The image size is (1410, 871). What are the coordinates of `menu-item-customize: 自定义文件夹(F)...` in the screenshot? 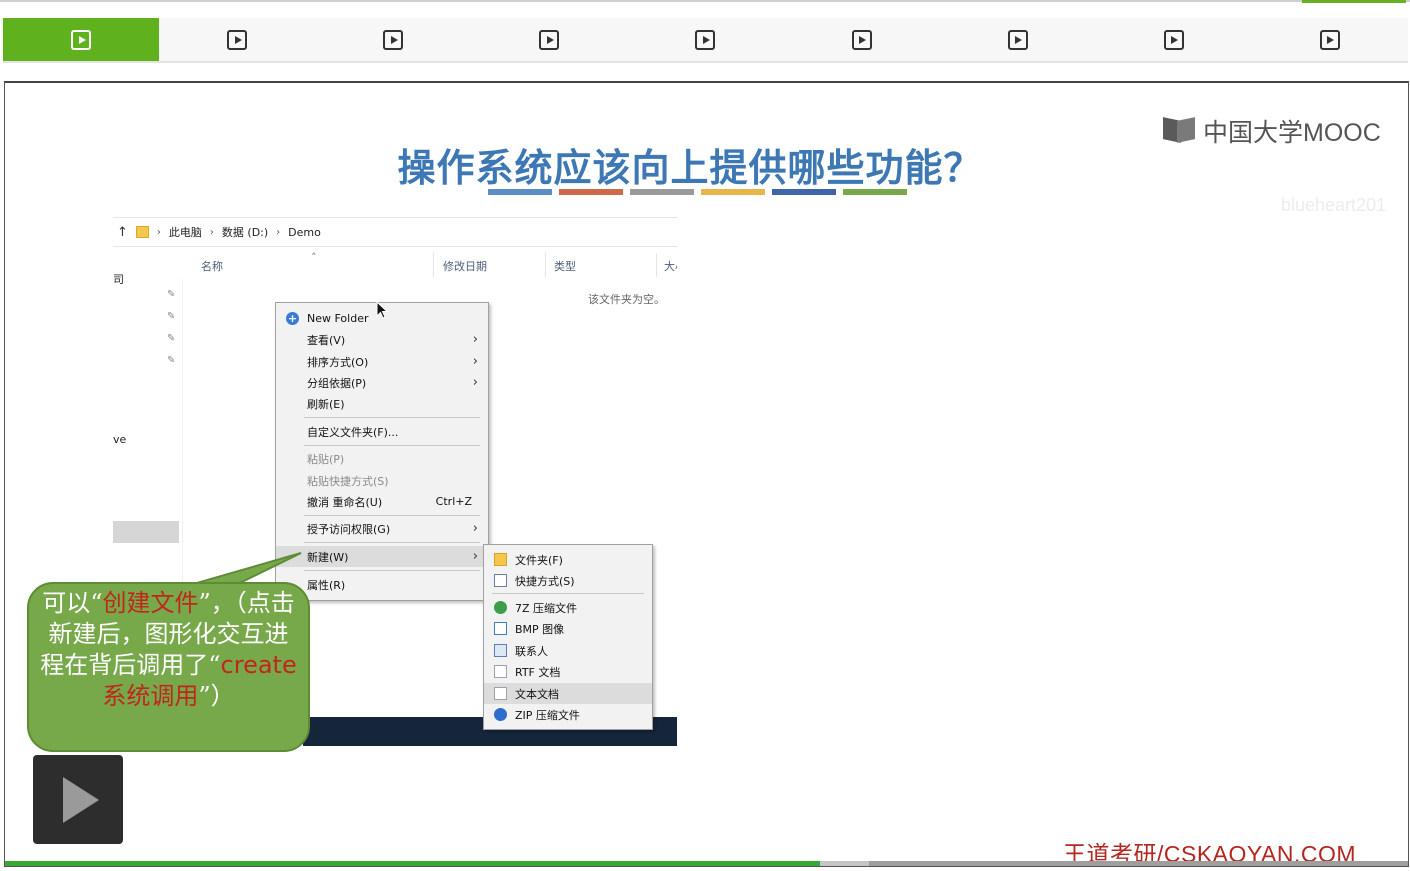 It's located at (382, 431).